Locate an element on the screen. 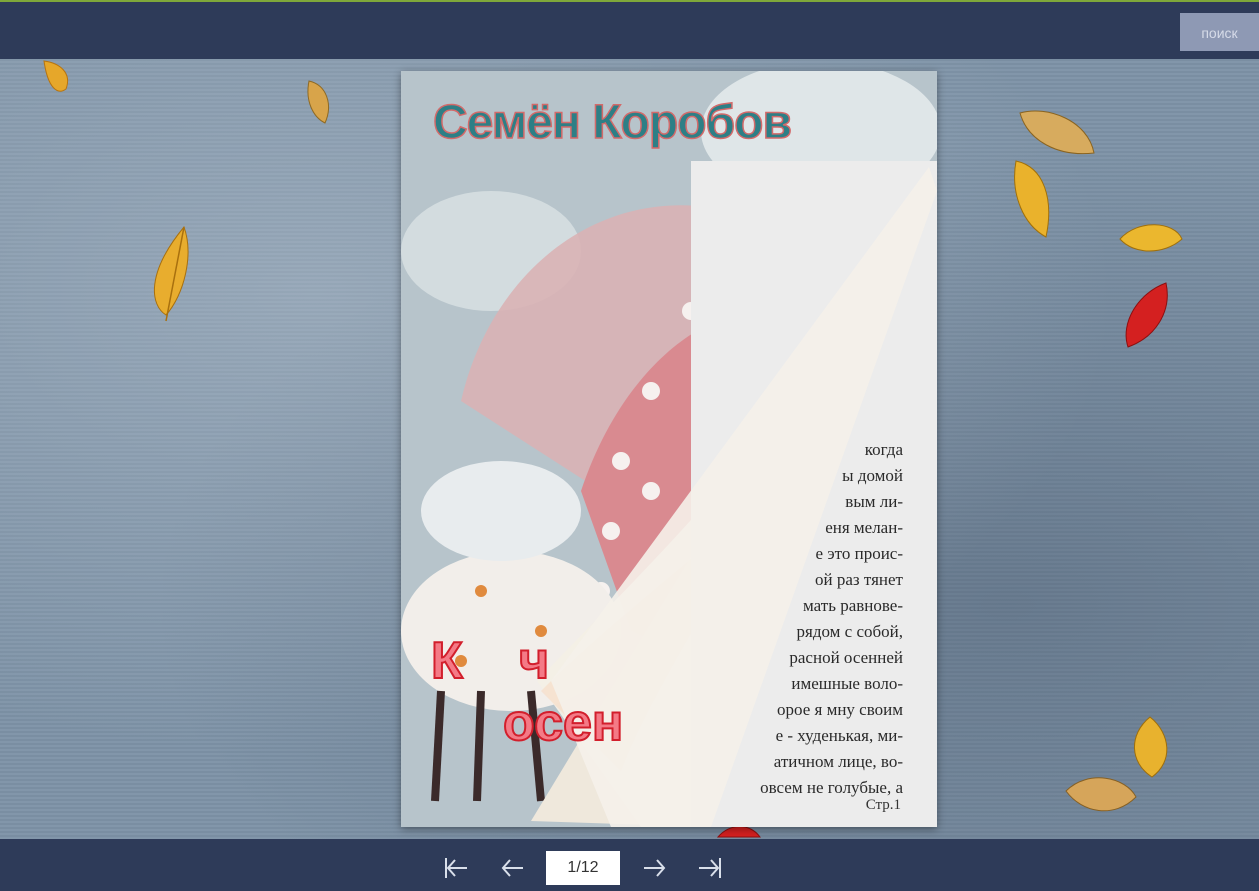 This screenshot has height=891, width=1259. text-line: вым ли- is located at coordinates (874, 501).